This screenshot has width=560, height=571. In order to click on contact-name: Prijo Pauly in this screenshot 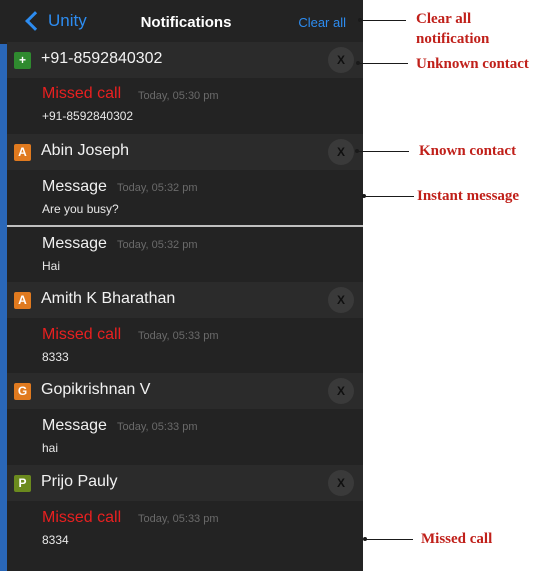, I will do `click(79, 481)`.